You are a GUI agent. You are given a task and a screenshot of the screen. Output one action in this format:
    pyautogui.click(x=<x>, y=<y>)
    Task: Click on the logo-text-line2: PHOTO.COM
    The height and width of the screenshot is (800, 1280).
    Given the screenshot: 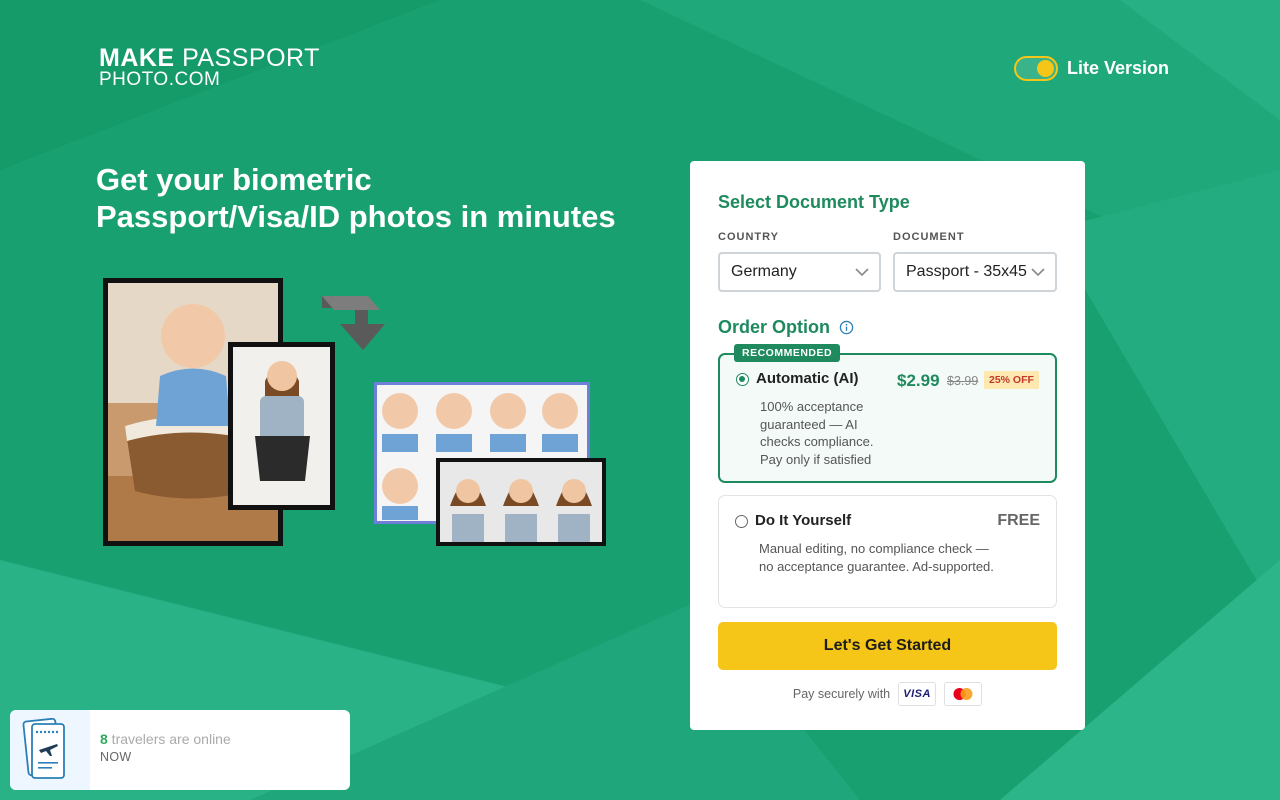 What is the action you would take?
    pyautogui.click(x=160, y=79)
    